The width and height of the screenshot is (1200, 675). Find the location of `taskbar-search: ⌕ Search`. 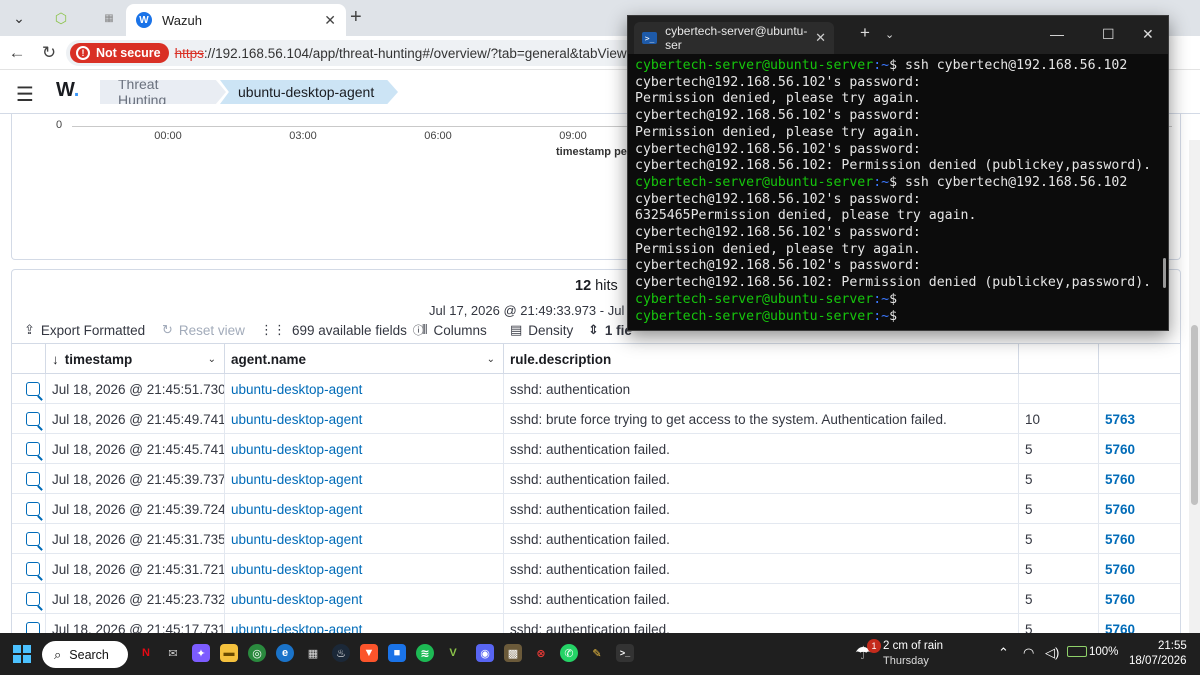

taskbar-search: ⌕ Search is located at coordinates (85, 654).